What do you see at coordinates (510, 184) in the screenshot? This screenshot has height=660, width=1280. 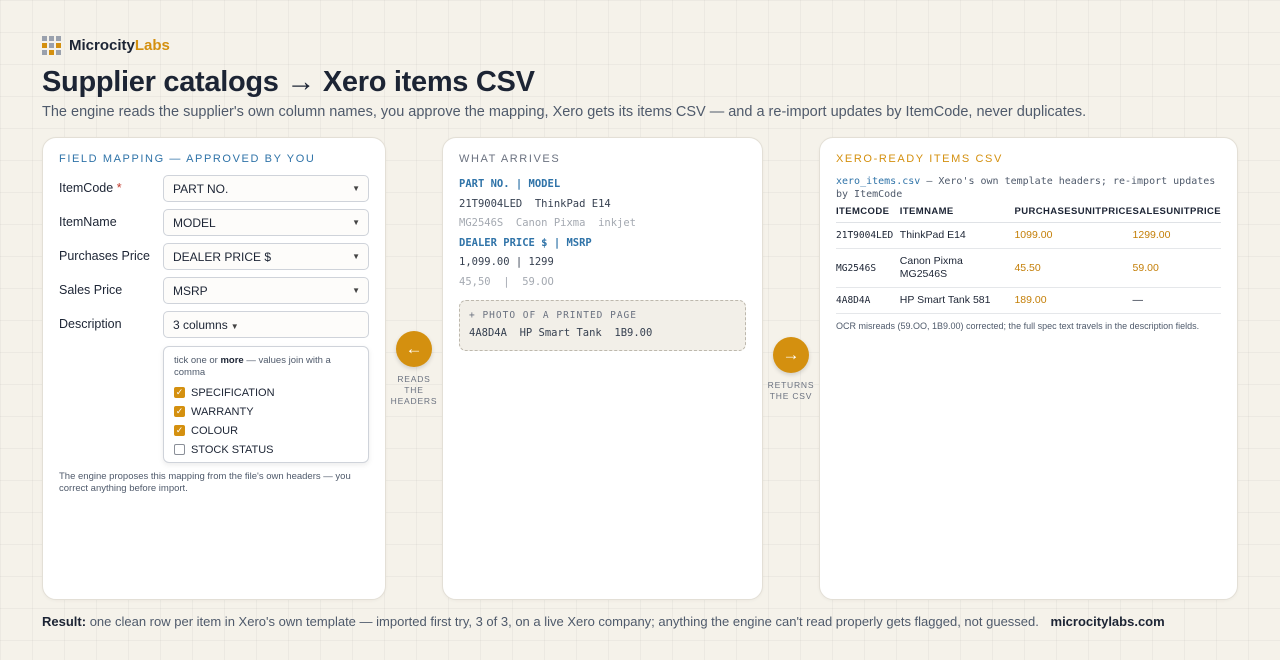 I see `source-header-line: PART NO. | MODEL` at bounding box center [510, 184].